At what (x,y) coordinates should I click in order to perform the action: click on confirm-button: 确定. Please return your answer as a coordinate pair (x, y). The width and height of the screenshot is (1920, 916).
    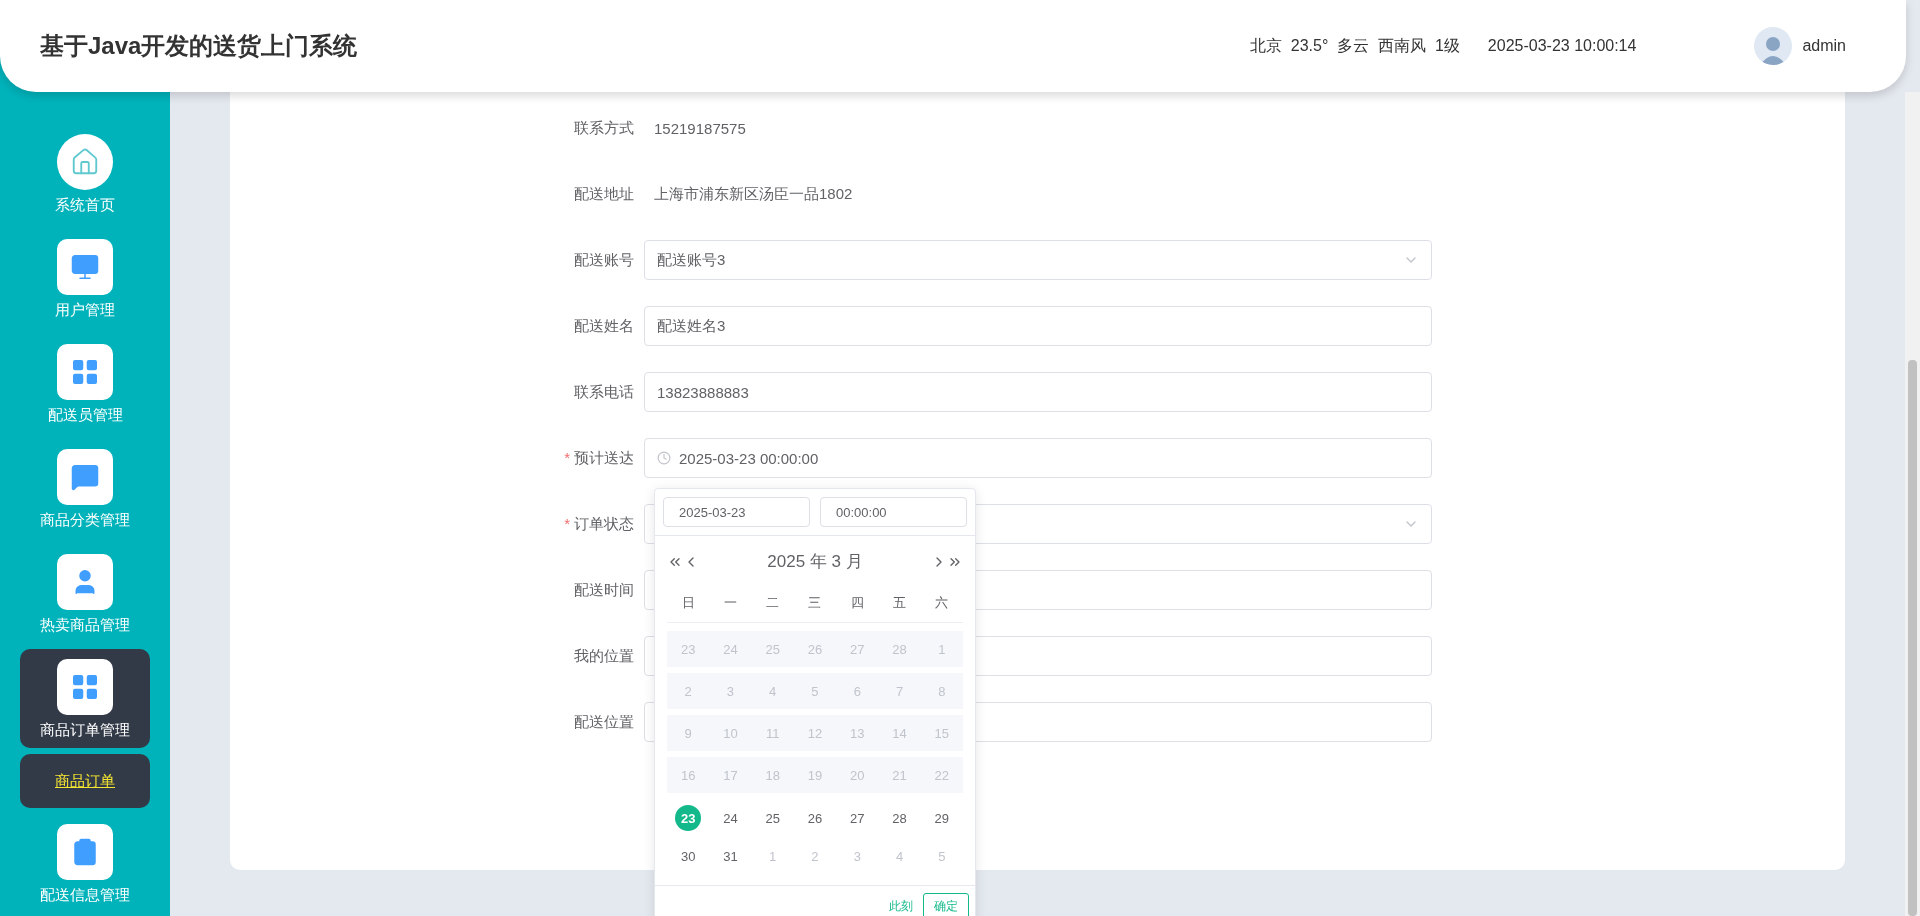
    Looking at the image, I should click on (946, 904).